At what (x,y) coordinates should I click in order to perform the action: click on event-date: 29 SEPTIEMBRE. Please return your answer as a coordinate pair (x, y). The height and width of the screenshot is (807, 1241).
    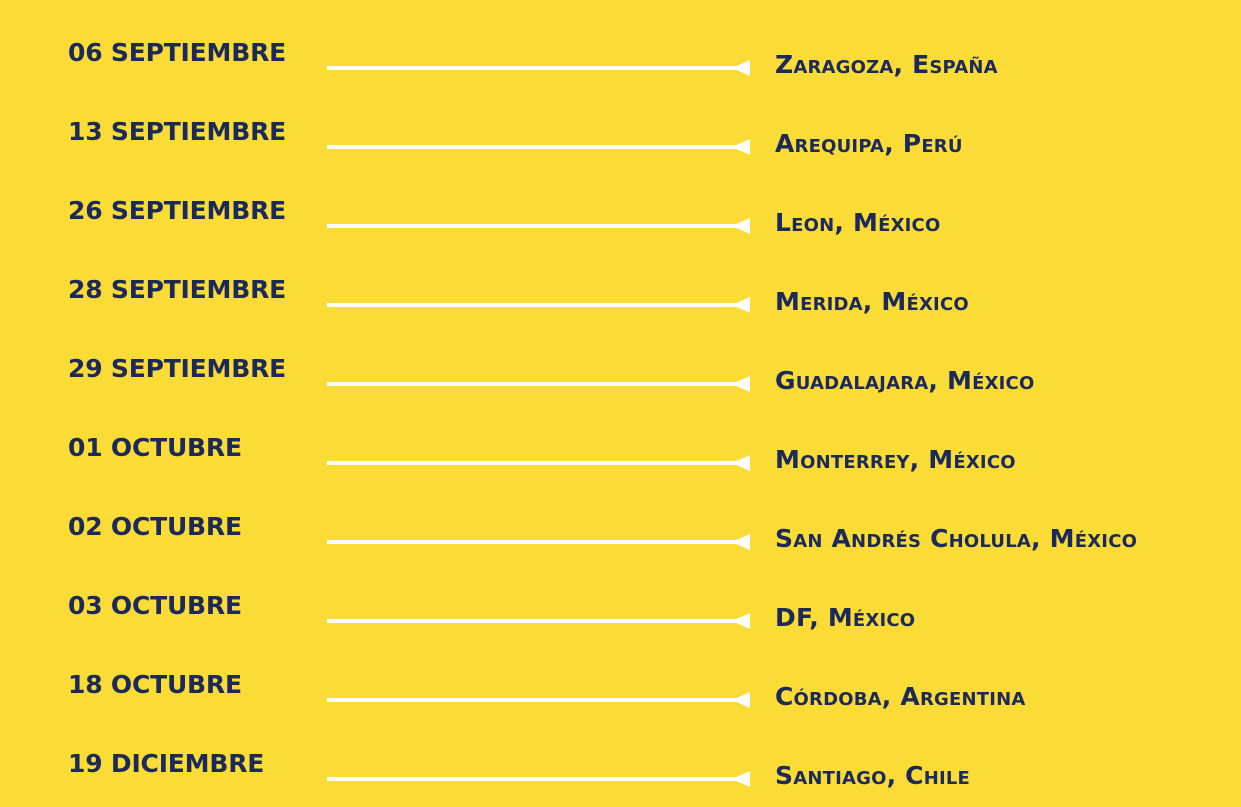
    Looking at the image, I should click on (177, 368).